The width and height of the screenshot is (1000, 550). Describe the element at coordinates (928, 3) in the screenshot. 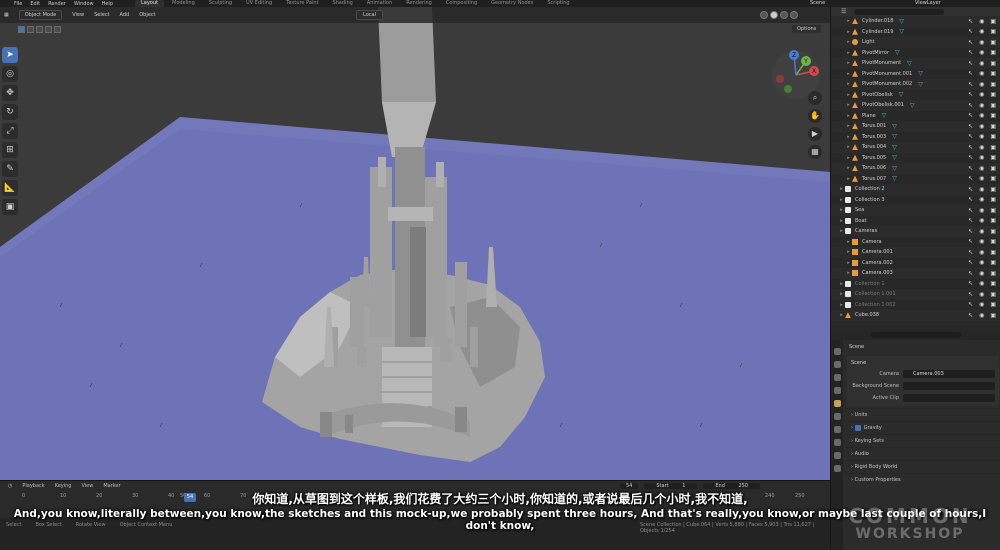

I see `view-layer-selector: ViewLayer` at that location.